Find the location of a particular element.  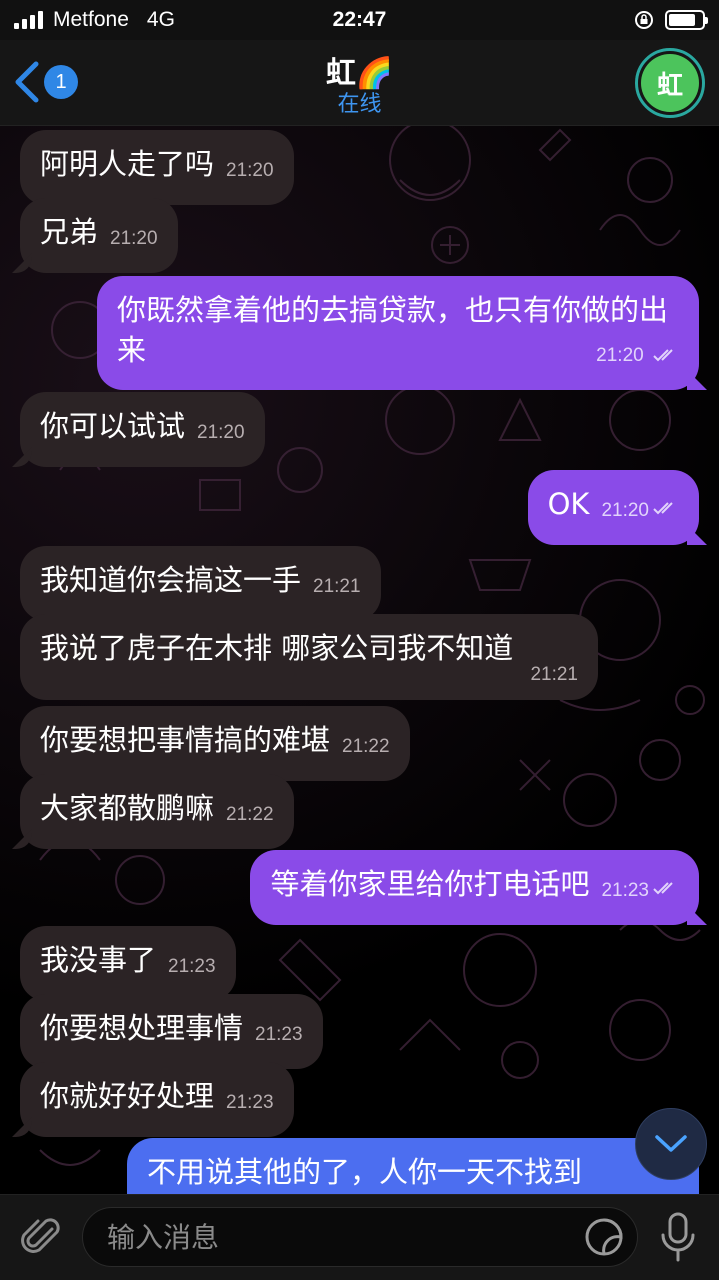

message-text: 你可以试试 is located at coordinates (113, 426).